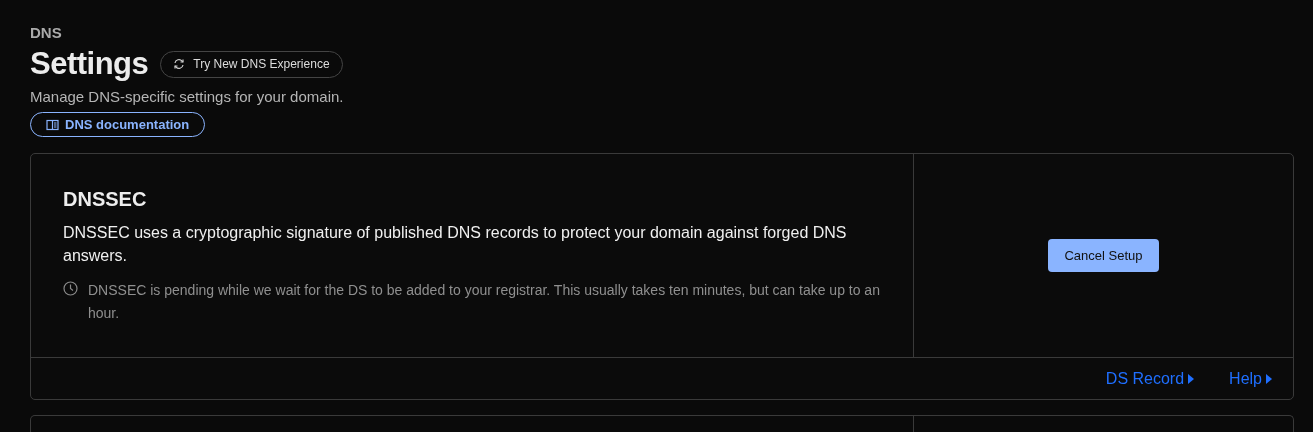  Describe the element at coordinates (179, 64) in the screenshot. I see `refresh-icon` at that location.